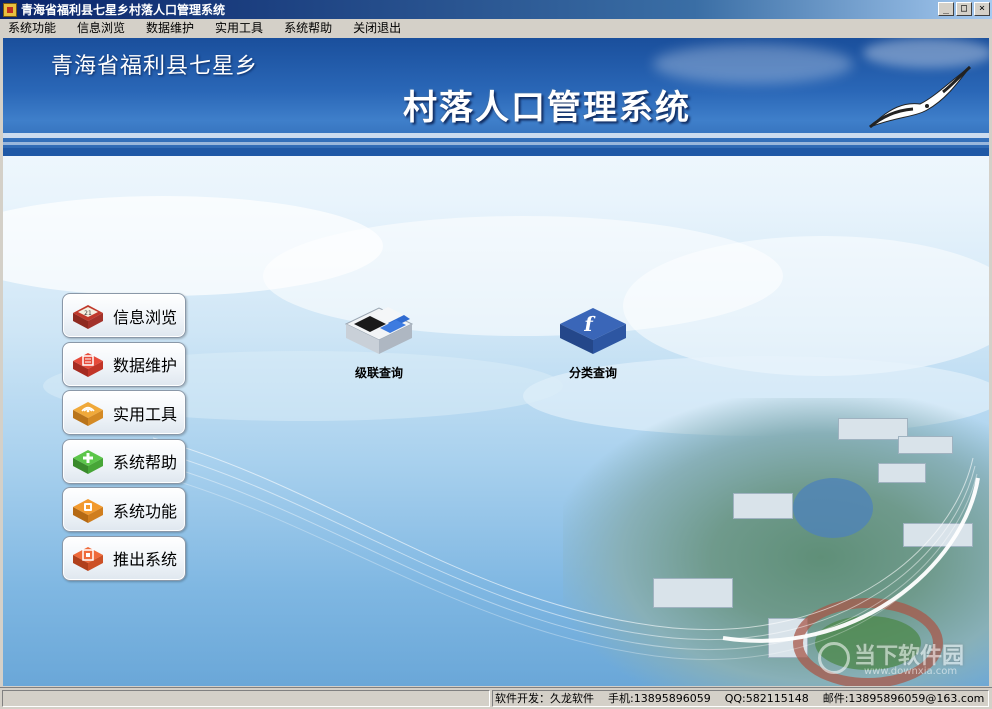 The image size is (992, 709). Describe the element at coordinates (946, 9) in the screenshot. I see `minimize-button: _` at that location.